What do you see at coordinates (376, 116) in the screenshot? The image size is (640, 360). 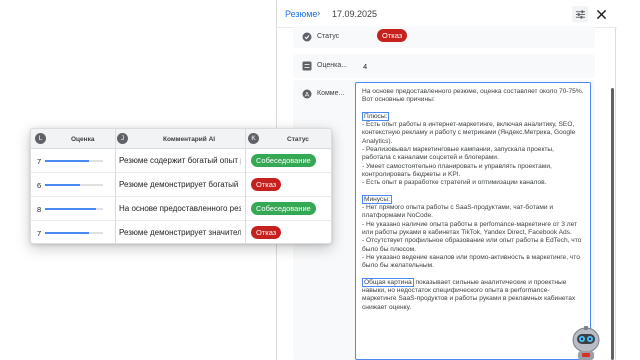 I see `comment-pros-title: Плюсы:` at bounding box center [376, 116].